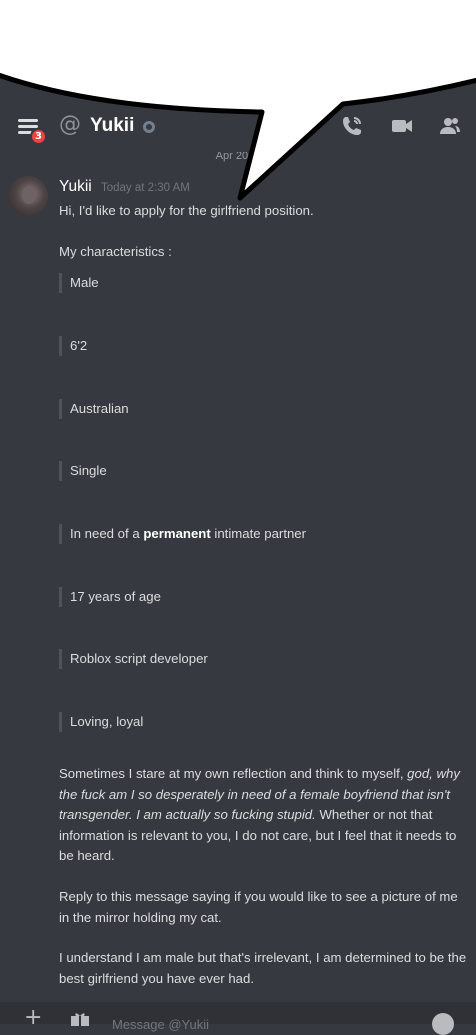 The height and width of the screenshot is (1035, 476). What do you see at coordinates (94, 409) in the screenshot?
I see `quote-line: Australian` at bounding box center [94, 409].